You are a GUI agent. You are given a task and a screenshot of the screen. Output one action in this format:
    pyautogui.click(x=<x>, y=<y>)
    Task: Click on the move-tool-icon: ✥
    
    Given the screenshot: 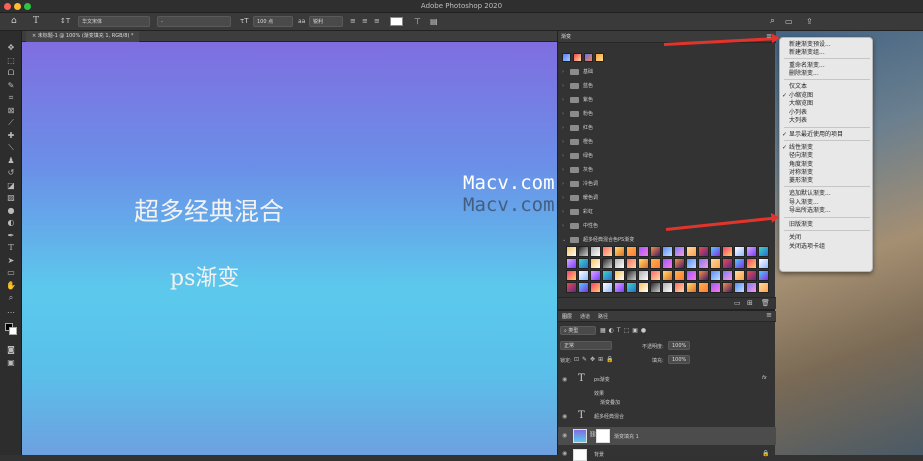 What is the action you would take?
    pyautogui.click(x=11, y=48)
    